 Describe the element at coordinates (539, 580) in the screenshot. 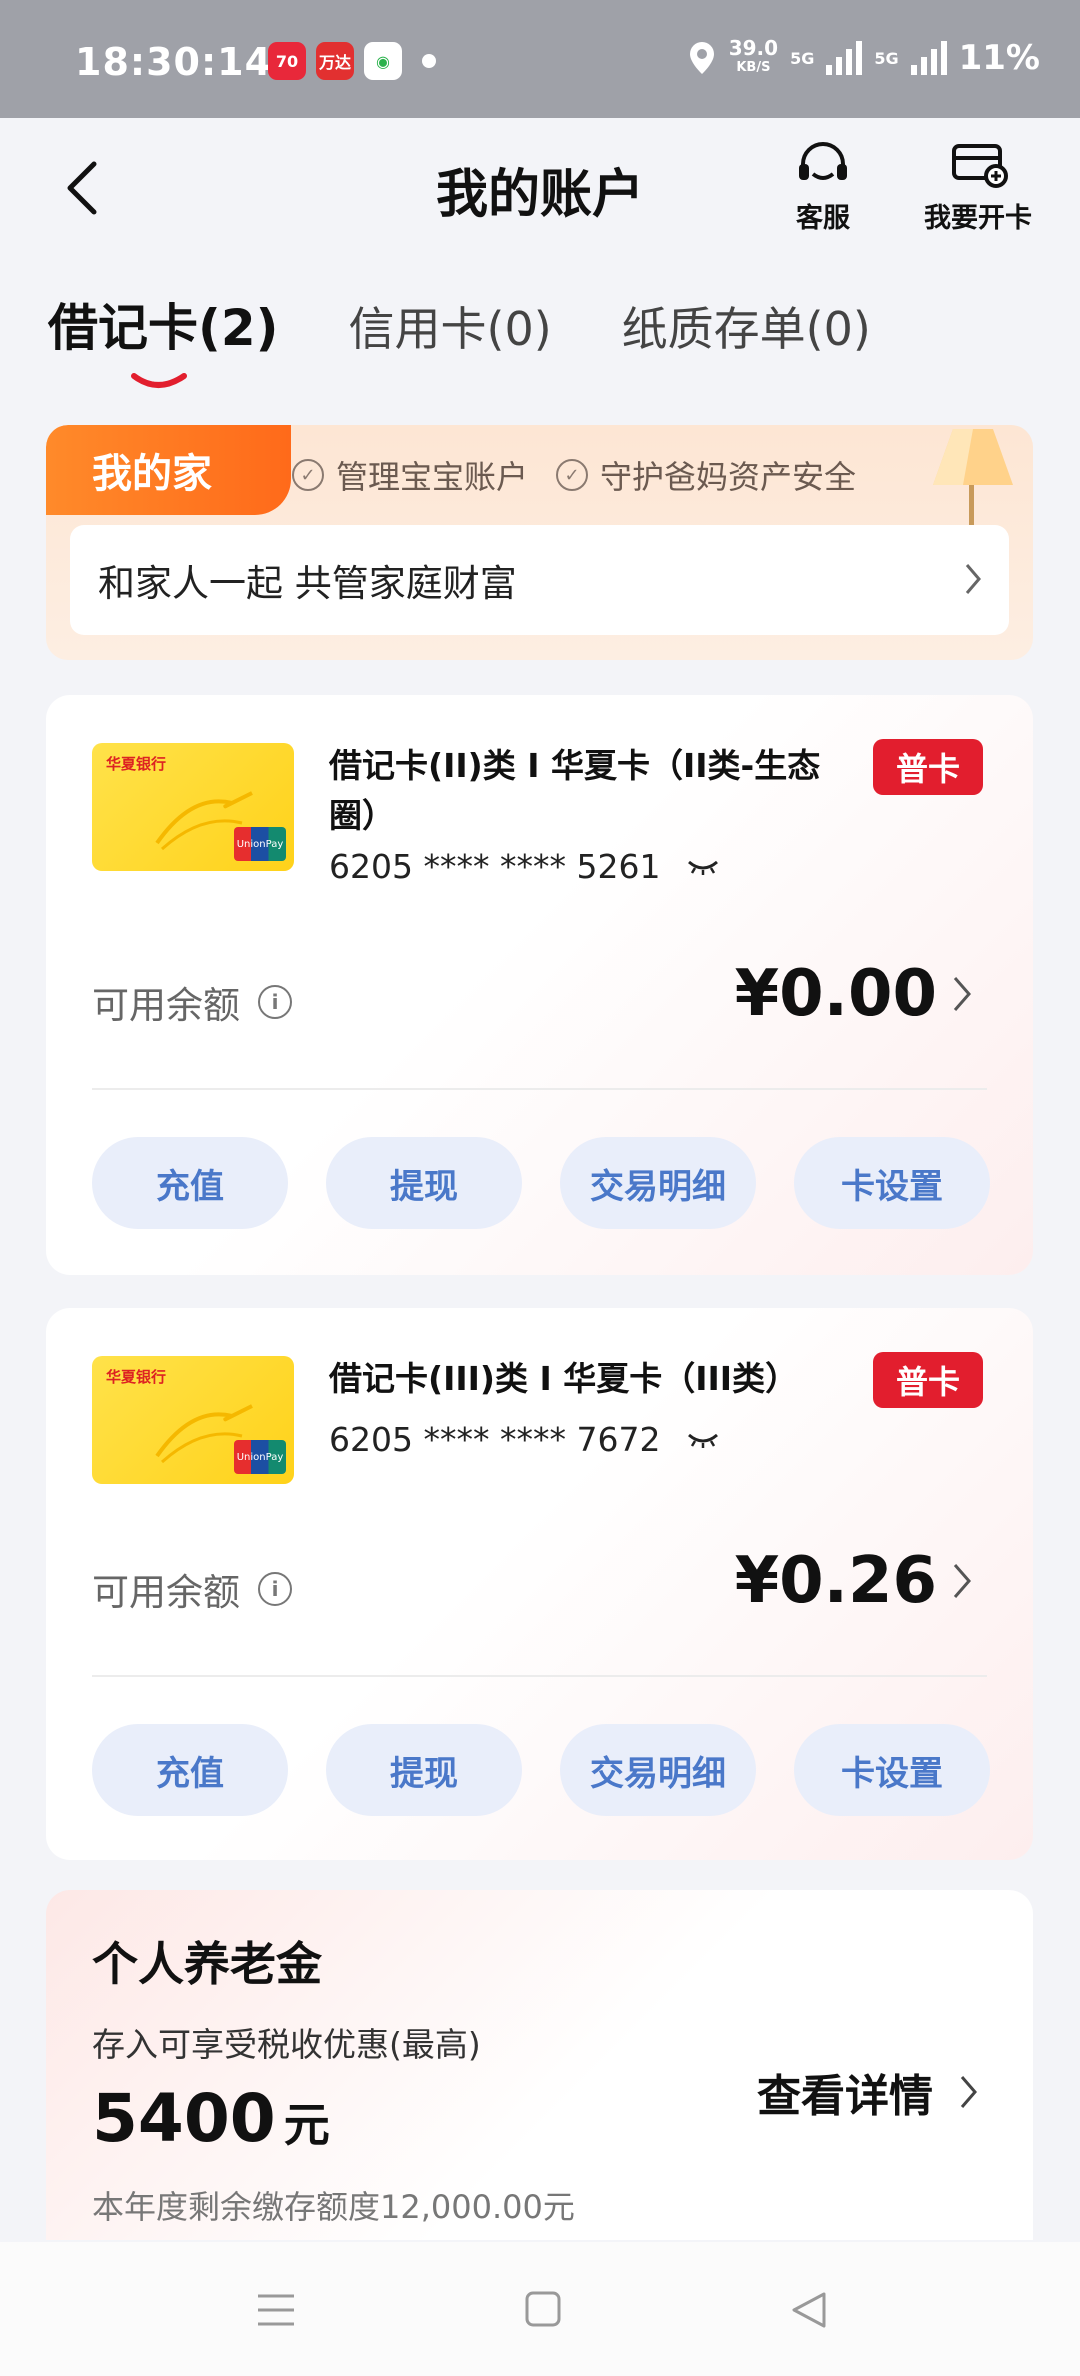

I see `family-entry: 和家人一起 共管家庭财富` at that location.